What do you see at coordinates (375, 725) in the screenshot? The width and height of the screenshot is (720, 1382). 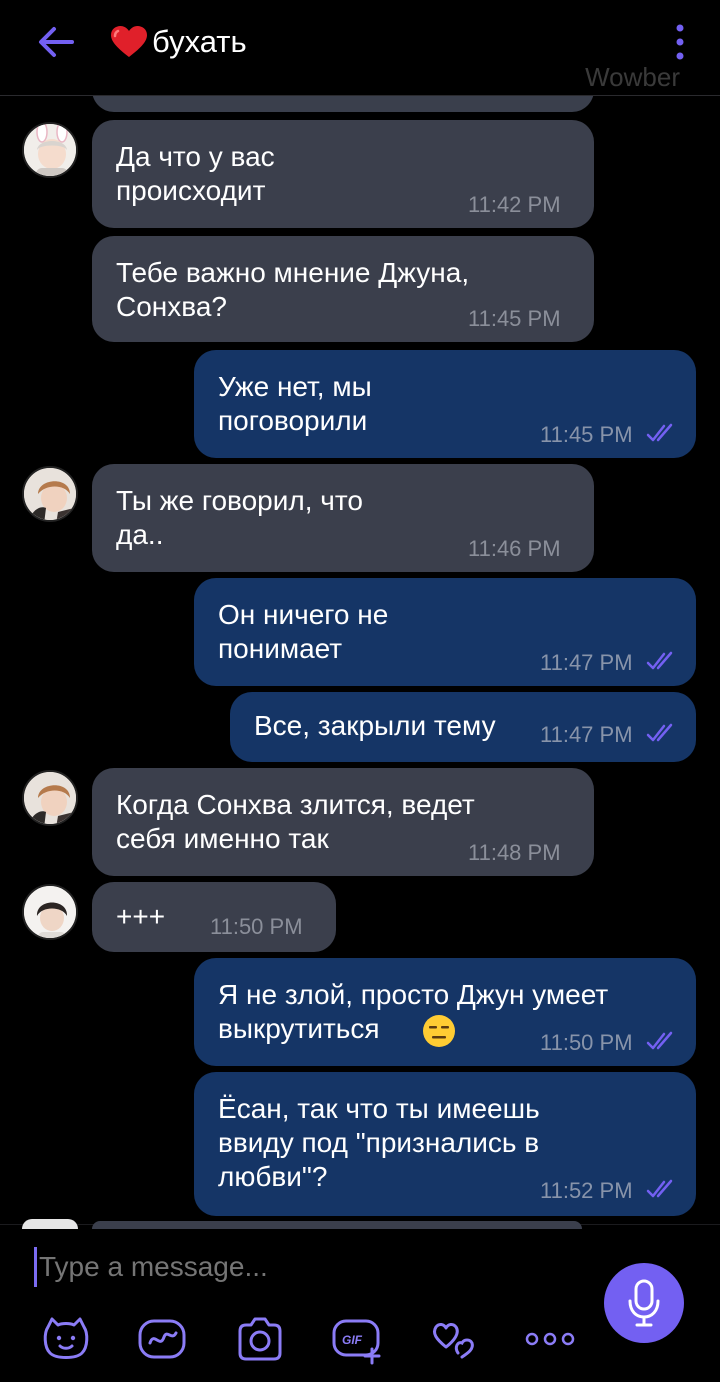 I see `message-text: Все, закрыли тему` at bounding box center [375, 725].